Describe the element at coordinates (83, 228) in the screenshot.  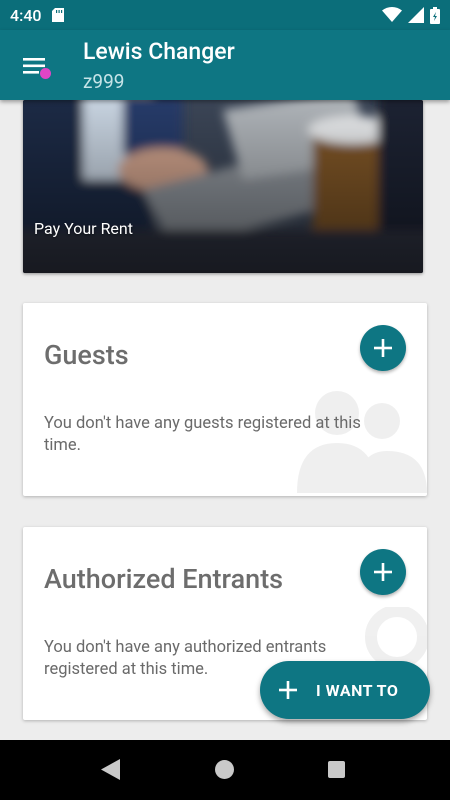
I see `banner-label: Pay Your Rent` at that location.